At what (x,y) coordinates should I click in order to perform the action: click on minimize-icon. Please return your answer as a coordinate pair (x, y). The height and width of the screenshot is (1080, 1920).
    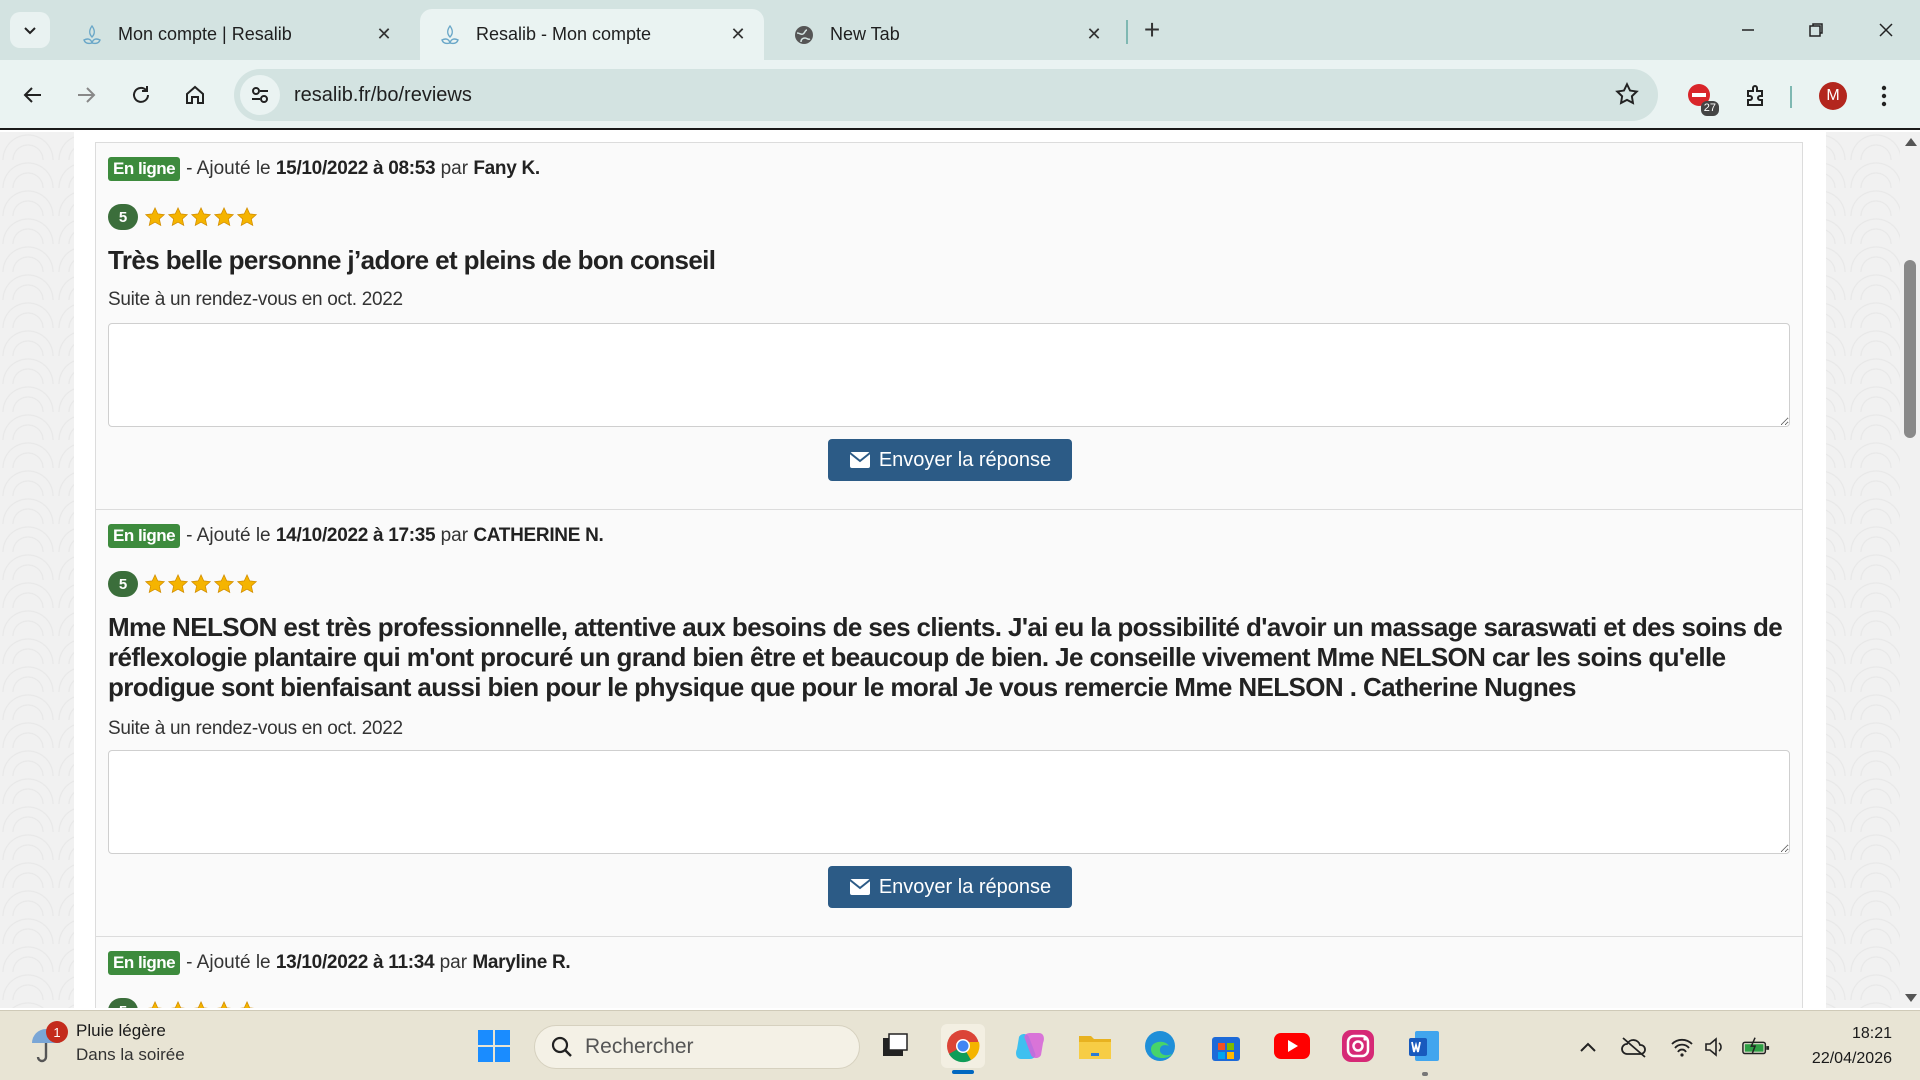
    Looking at the image, I should click on (1748, 30).